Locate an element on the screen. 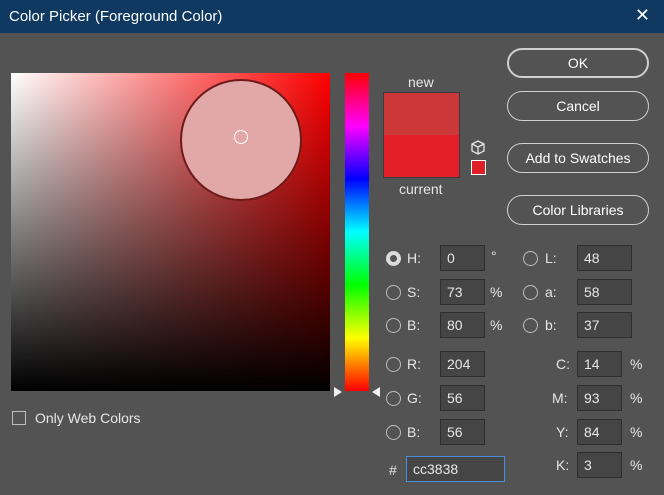 Image resolution: width=664 pixels, height=495 pixels. label-r: R: is located at coordinates (414, 364).